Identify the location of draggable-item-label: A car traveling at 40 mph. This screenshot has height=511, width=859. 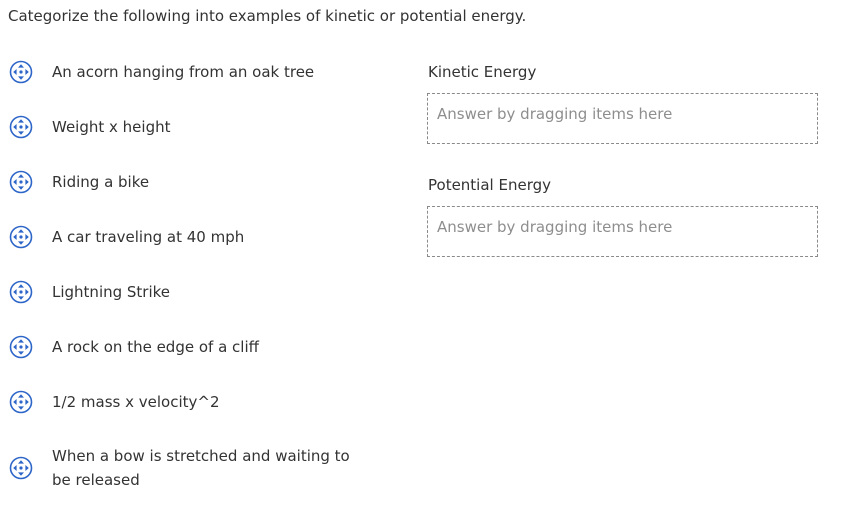
(148, 237).